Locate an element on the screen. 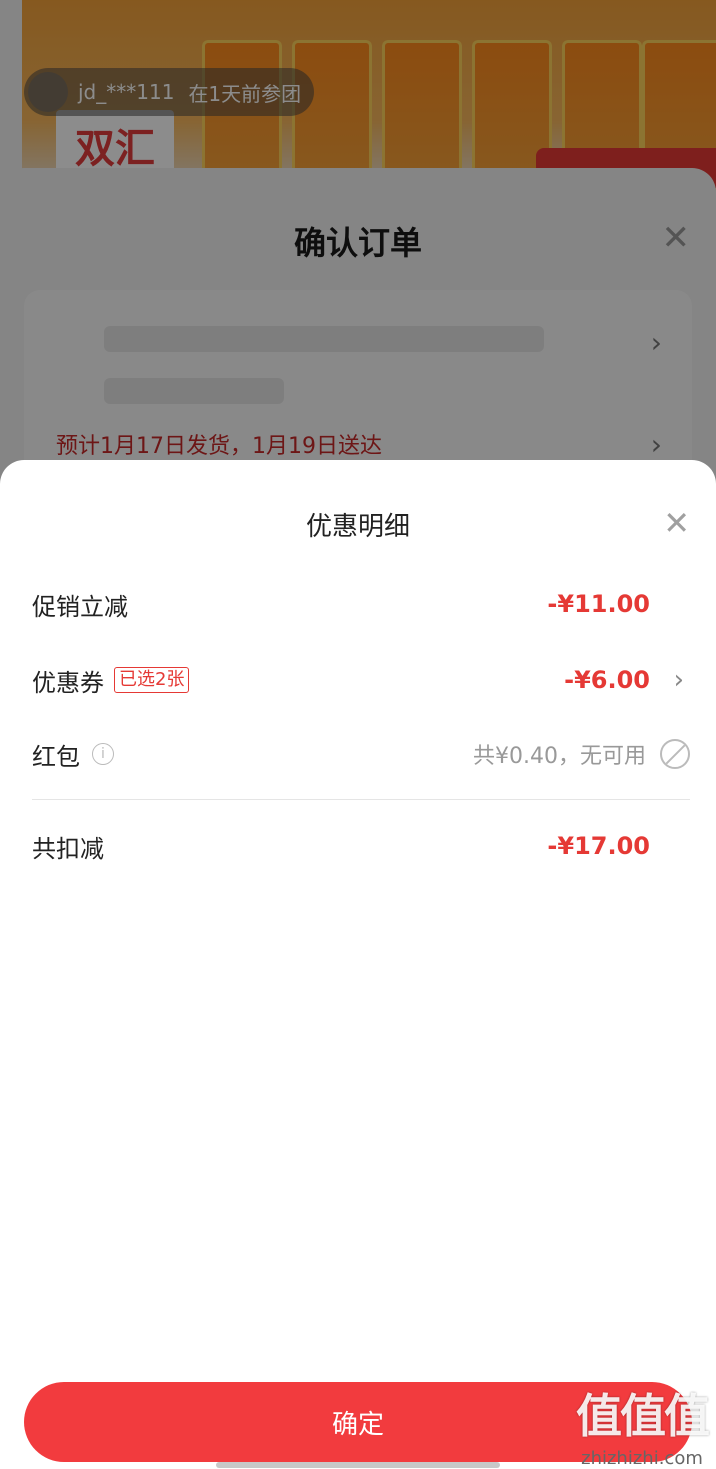 The image size is (716, 1469). chevron-right-icon: › is located at coordinates (679, 680).